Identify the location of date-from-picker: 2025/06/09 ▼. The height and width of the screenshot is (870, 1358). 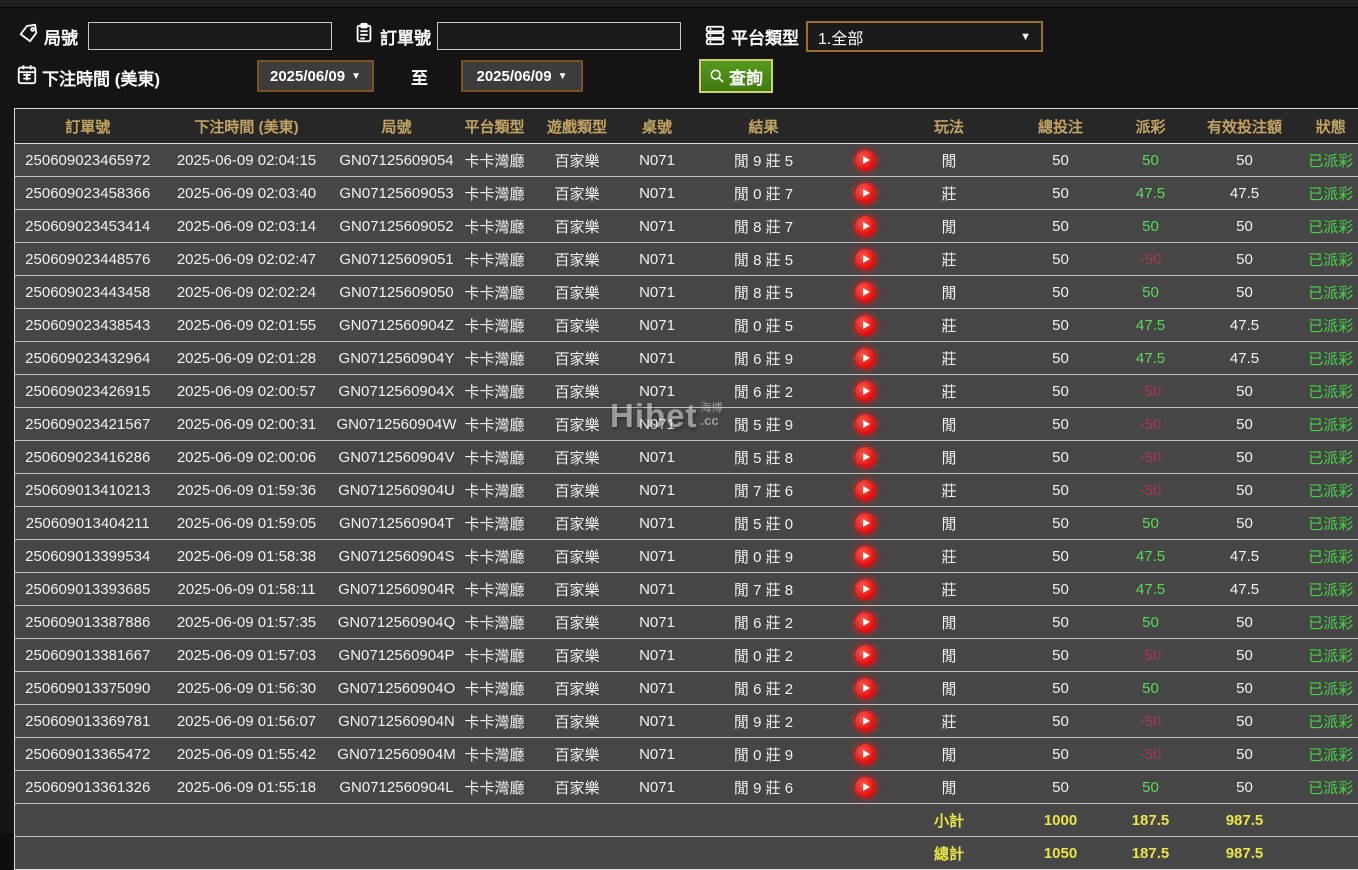
(315, 76).